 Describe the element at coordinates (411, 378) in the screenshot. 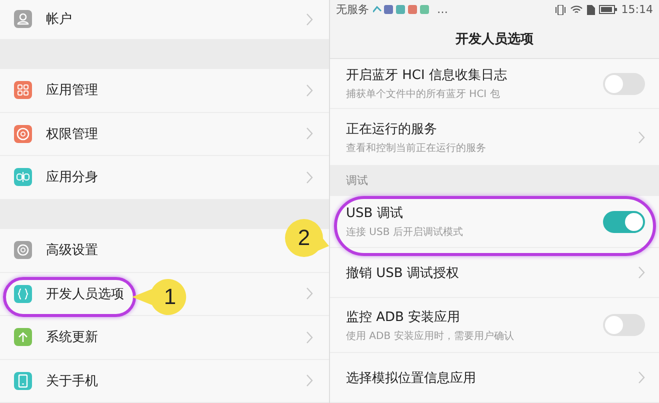

I see `row-title: 选择模拟位置信息应用` at that location.